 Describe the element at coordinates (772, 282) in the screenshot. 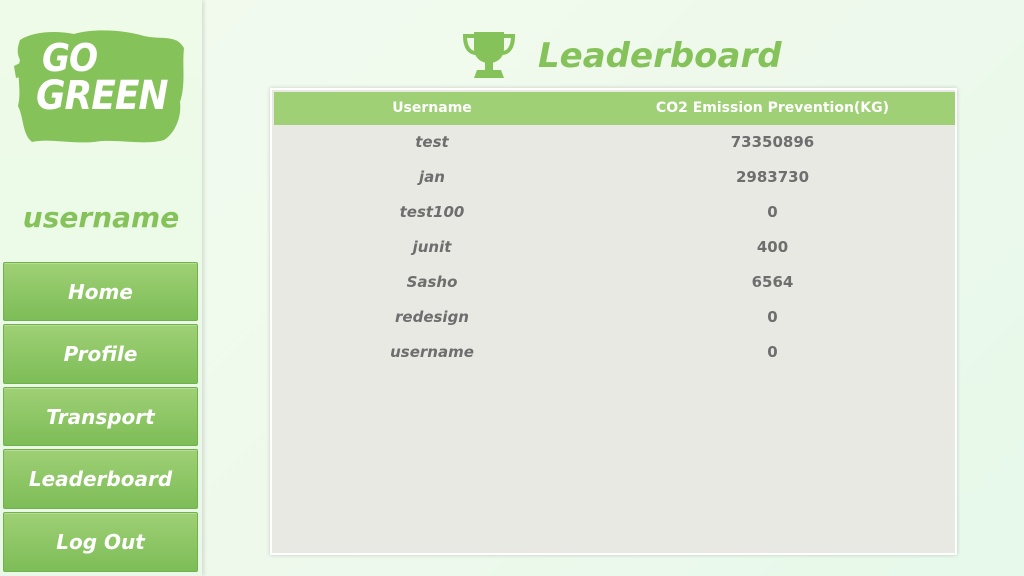

I see `cell-co2: 6564` at that location.